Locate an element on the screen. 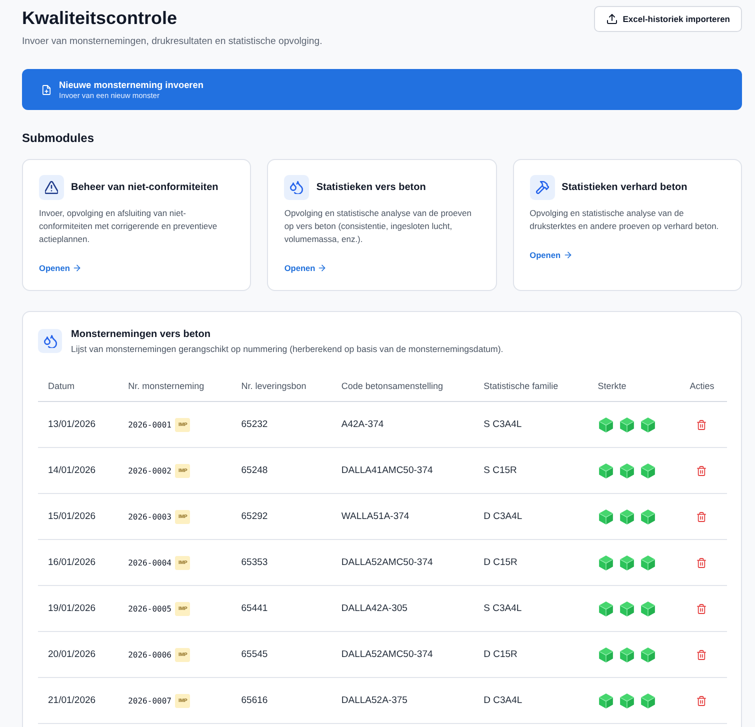  sample-number: 2026-0004 is located at coordinates (150, 562).